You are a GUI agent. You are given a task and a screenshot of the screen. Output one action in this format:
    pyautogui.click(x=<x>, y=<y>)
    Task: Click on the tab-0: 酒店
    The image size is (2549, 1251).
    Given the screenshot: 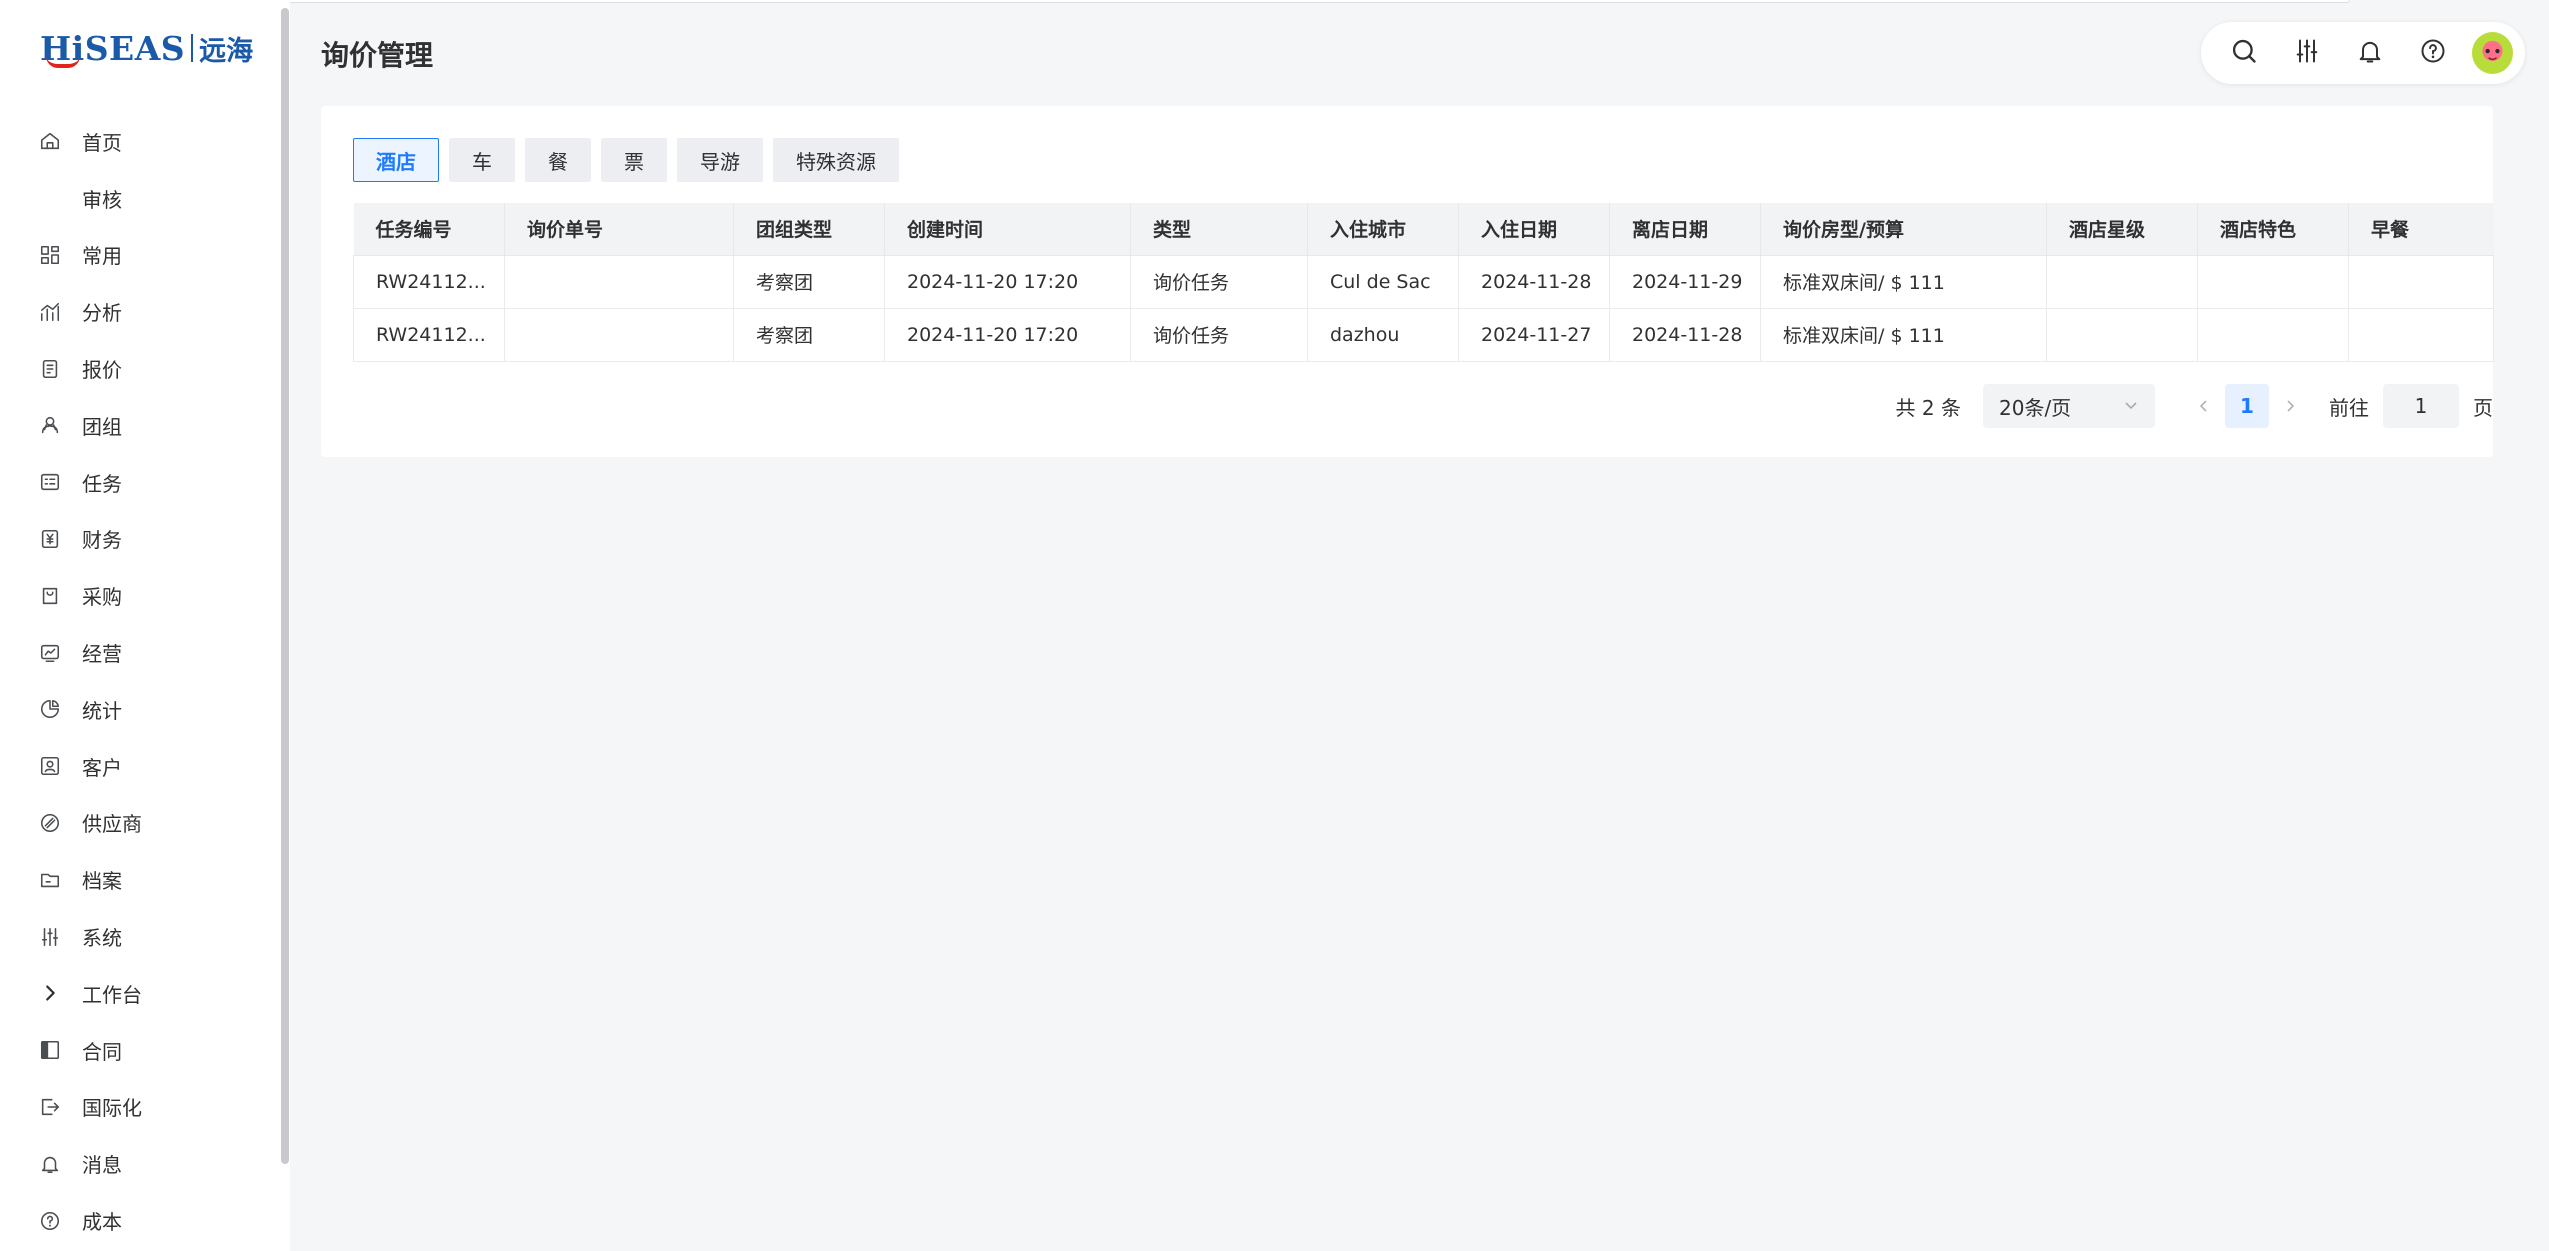 What is the action you would take?
    pyautogui.click(x=396, y=160)
    